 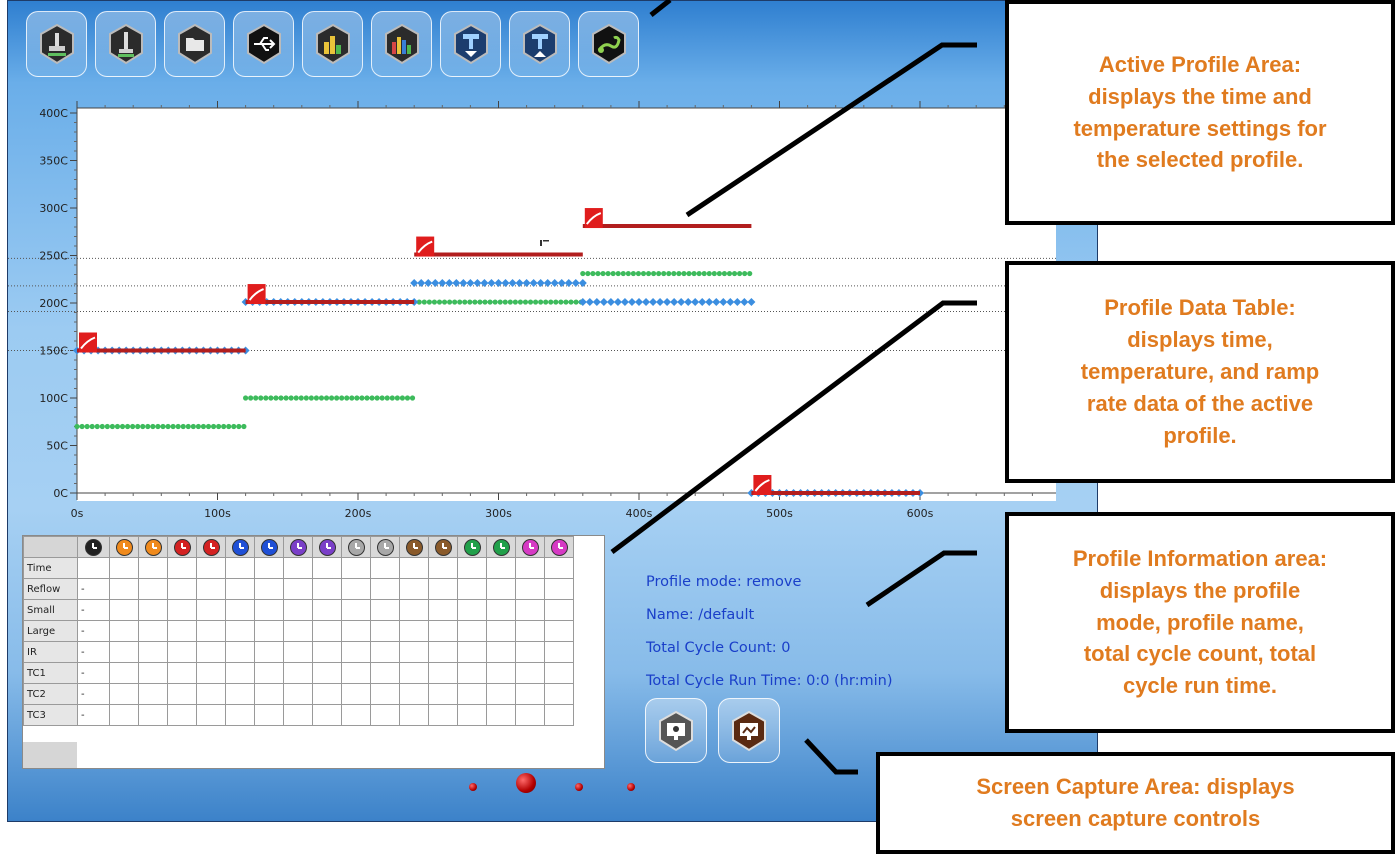 I want to click on page-indicator-dot-active, so click(x=526, y=783).